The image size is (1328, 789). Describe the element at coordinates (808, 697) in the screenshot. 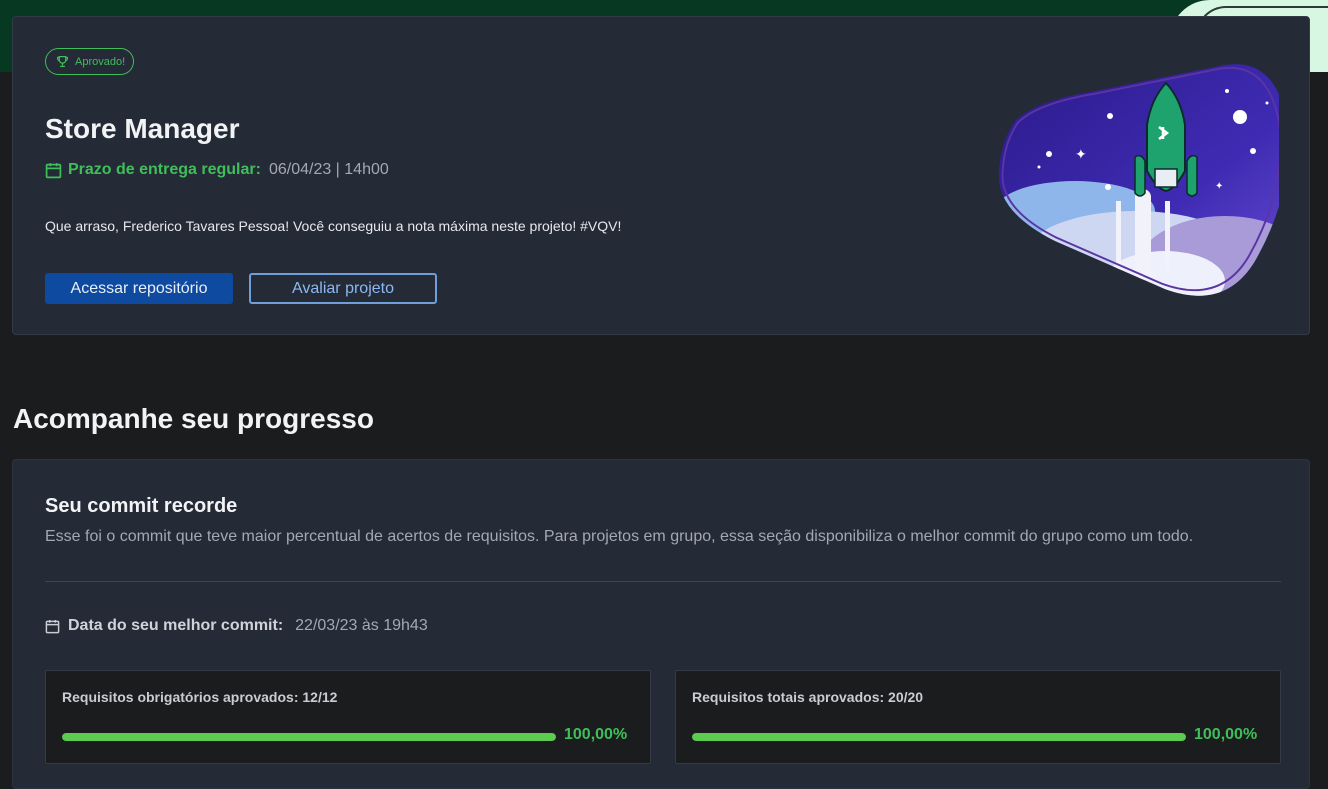

I see `total-requirements-label: Requisitos totais aprovados: 20/20` at that location.